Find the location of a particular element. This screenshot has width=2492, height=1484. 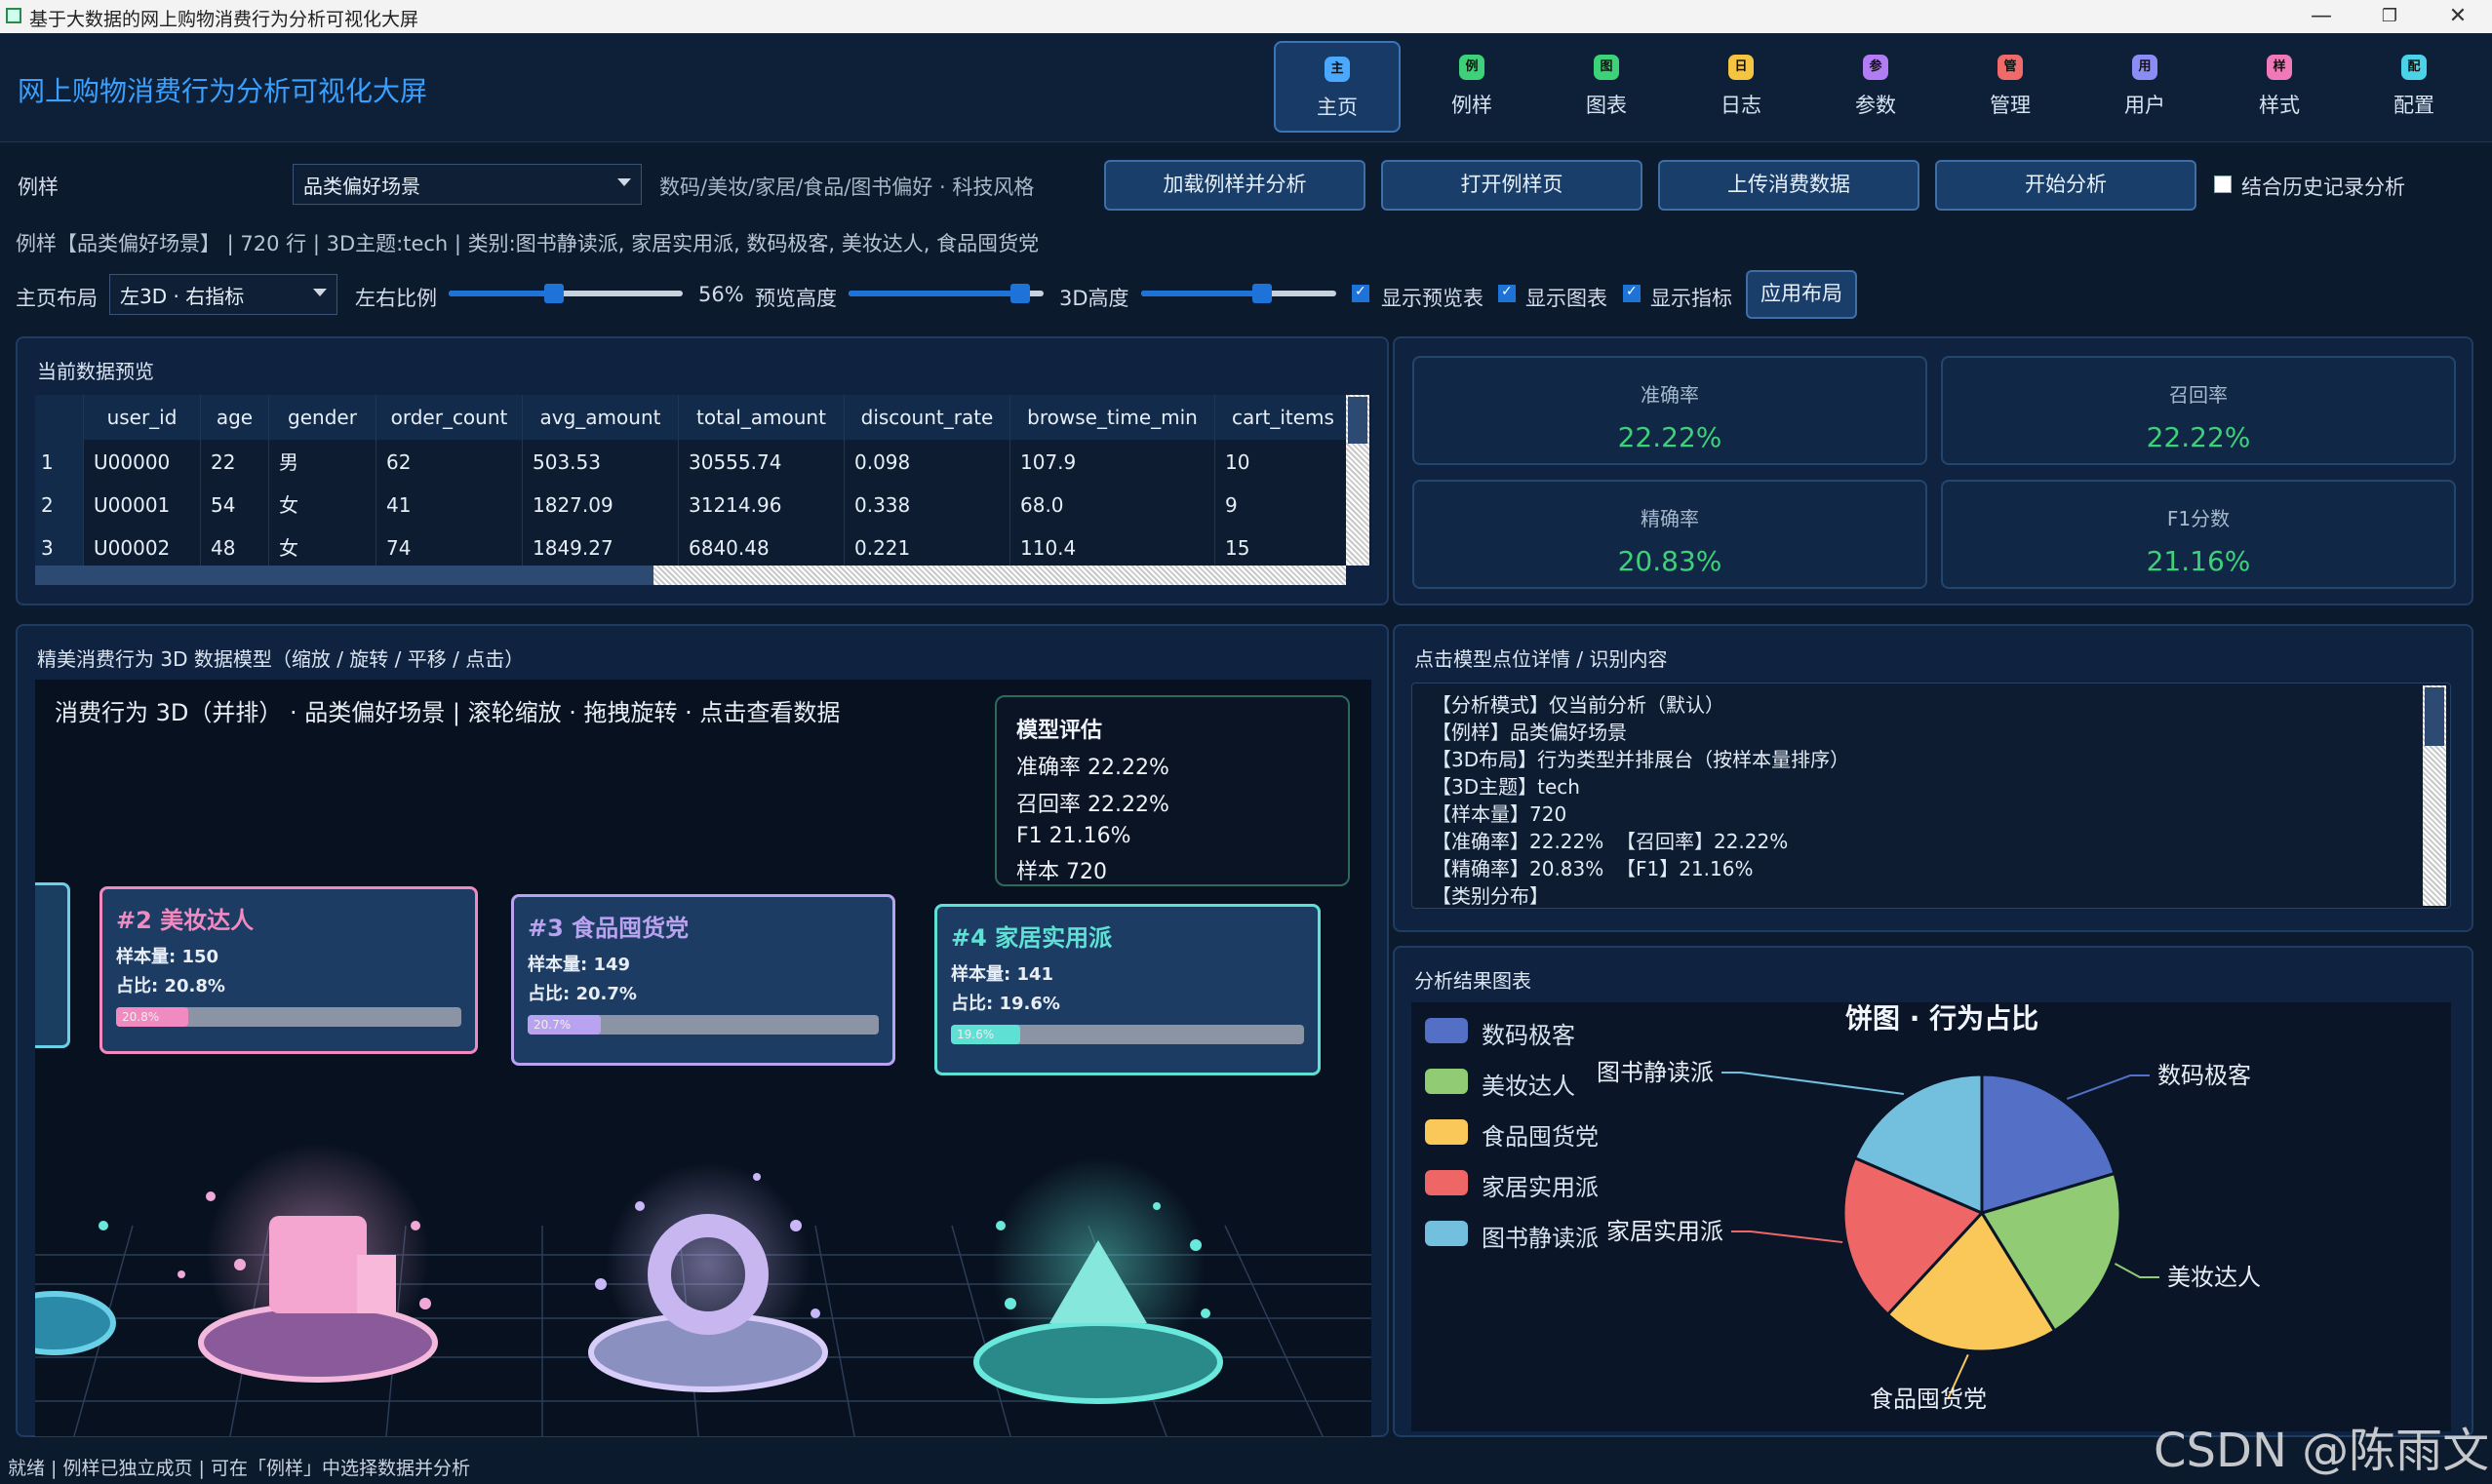

table-row: 2 U00001 54 女 41 1827.09 31214.96 0.338 68.0 9 is located at coordinates (693, 505).